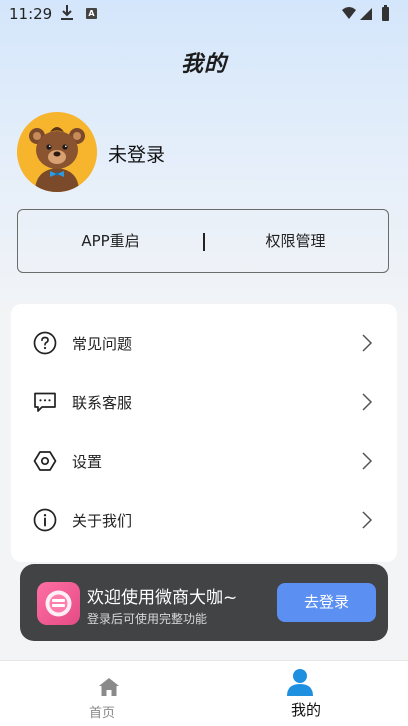 The image size is (408, 726). What do you see at coordinates (102, 344) in the screenshot?
I see `menu-item-label: 常见问题` at bounding box center [102, 344].